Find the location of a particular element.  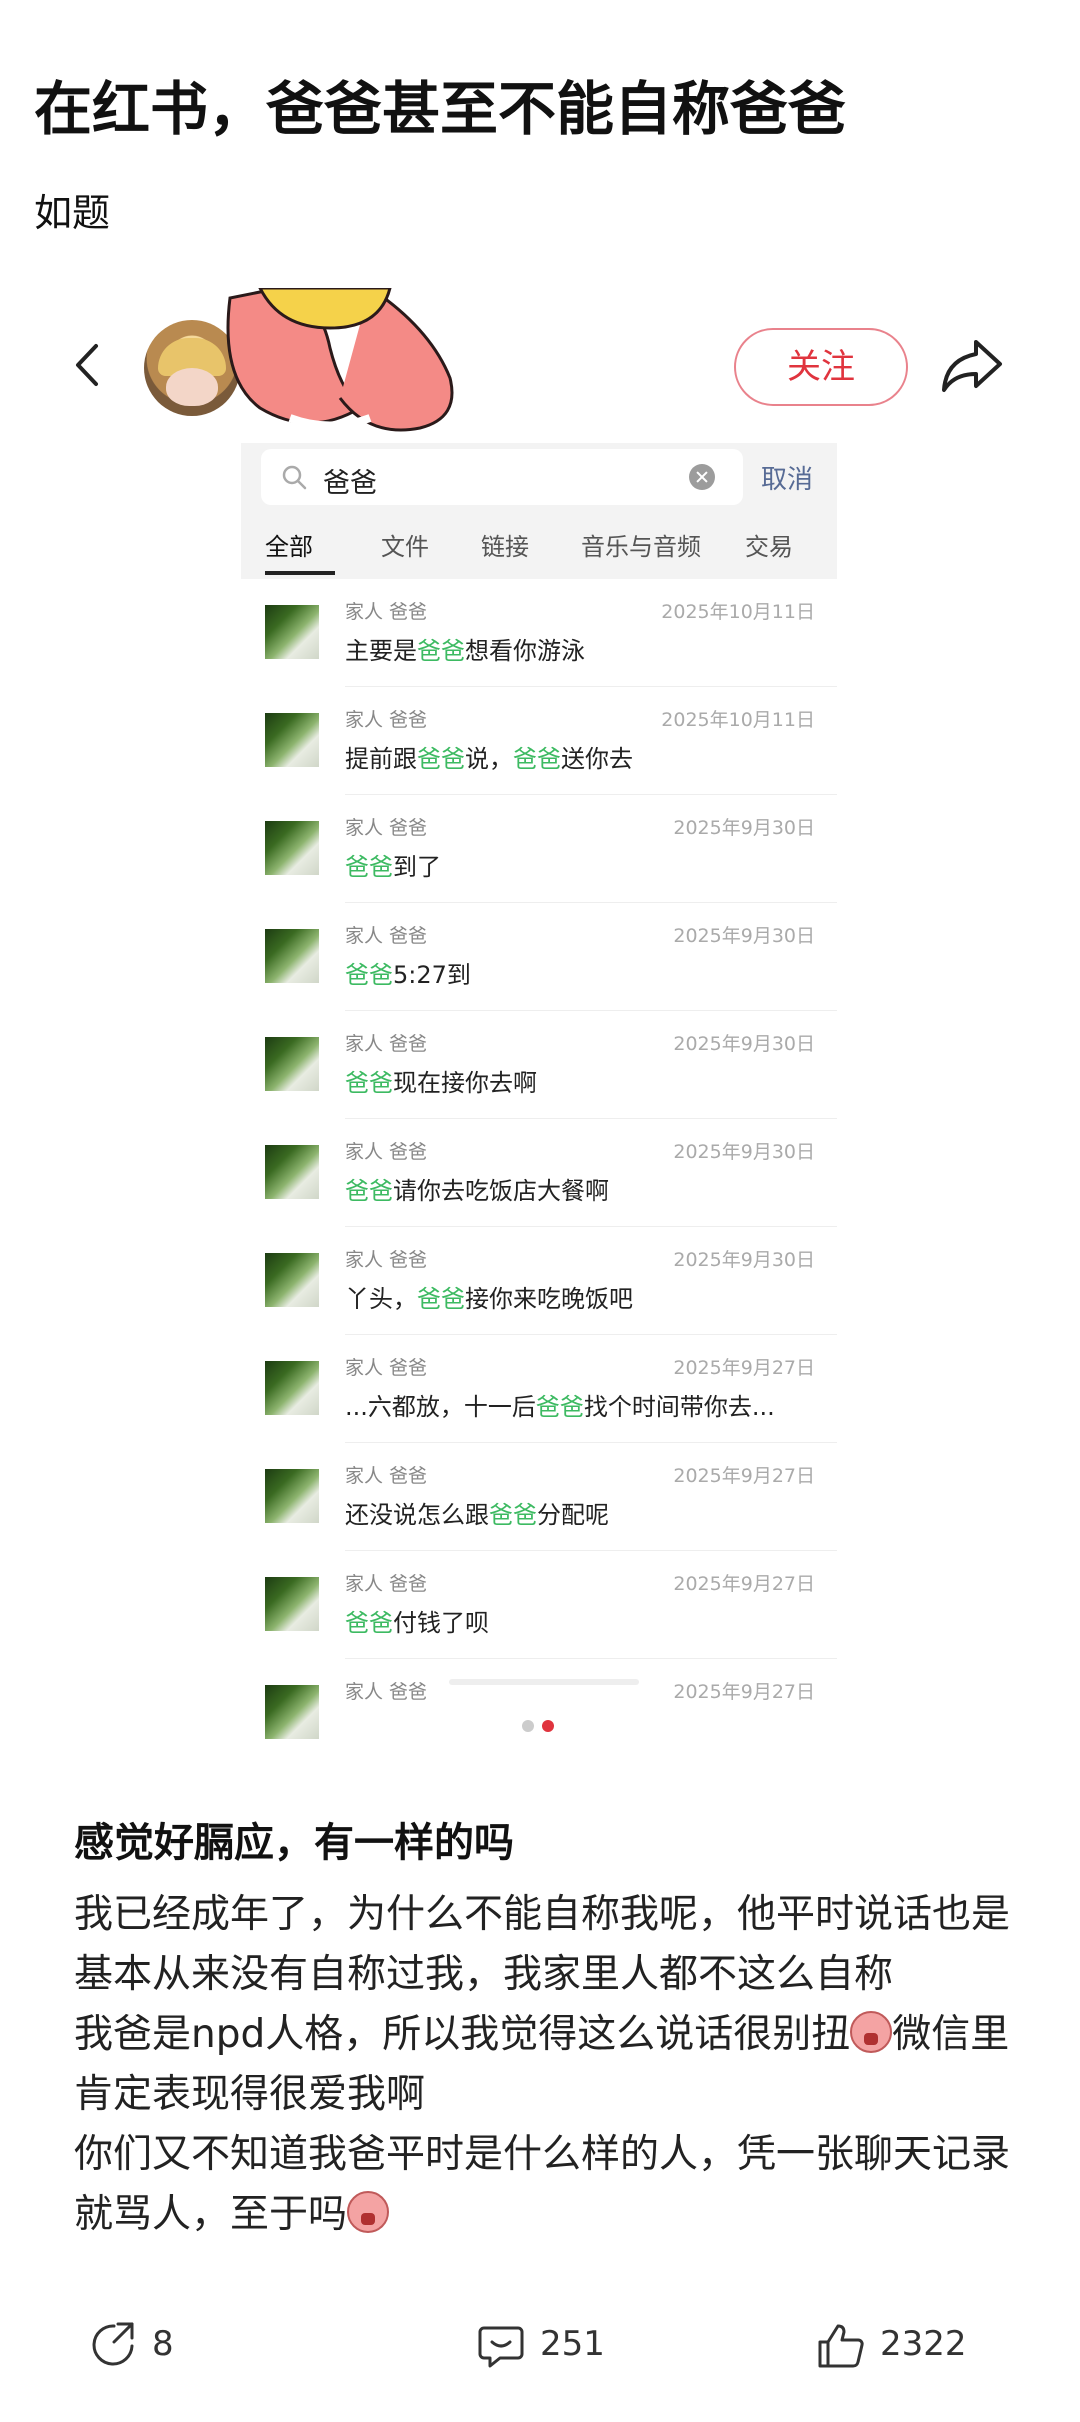

message-text: 丫头， is located at coordinates (381, 1299).